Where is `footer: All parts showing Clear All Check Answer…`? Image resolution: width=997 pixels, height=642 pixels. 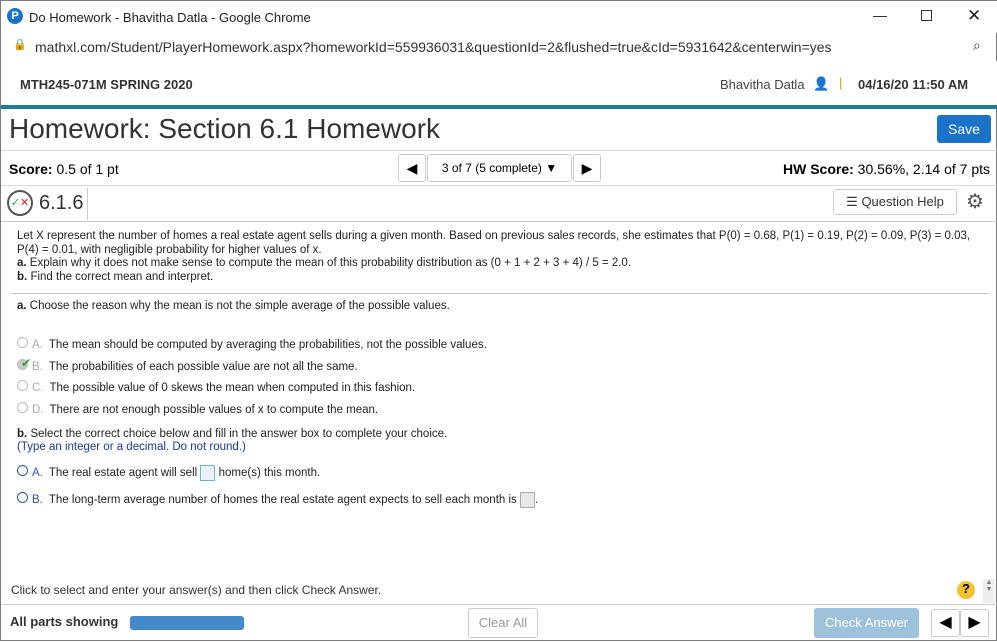 footer: All parts showing Clear All Check Answer… is located at coordinates (499, 623).